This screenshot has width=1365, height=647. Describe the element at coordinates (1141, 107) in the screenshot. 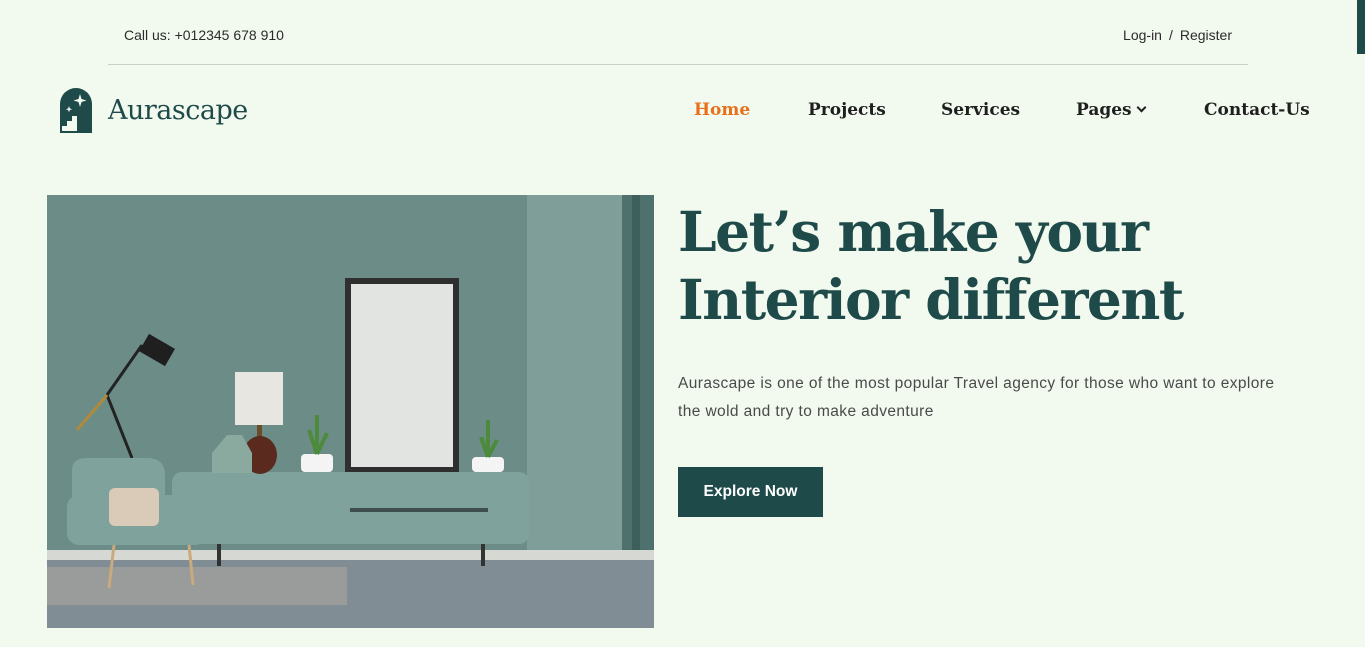

I see `chevron-down-icon` at that location.